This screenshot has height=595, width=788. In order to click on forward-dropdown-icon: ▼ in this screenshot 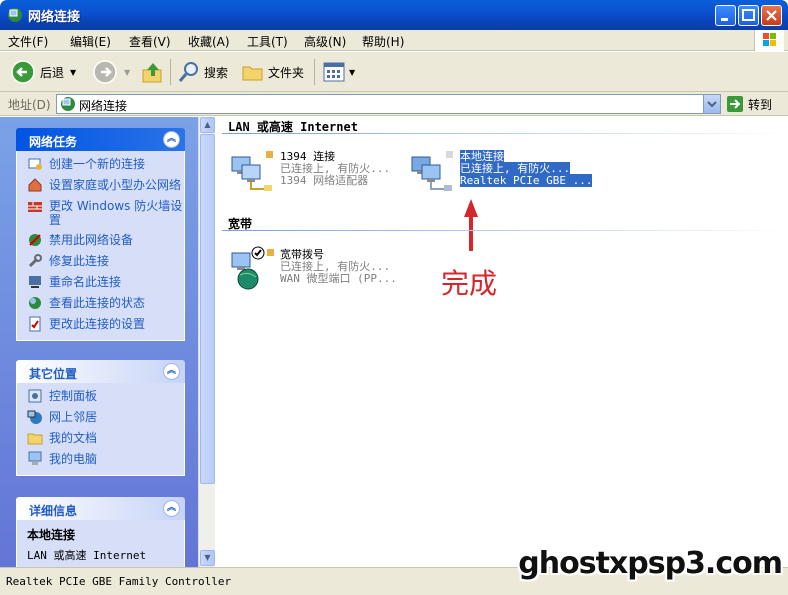, I will do `click(127, 72)`.